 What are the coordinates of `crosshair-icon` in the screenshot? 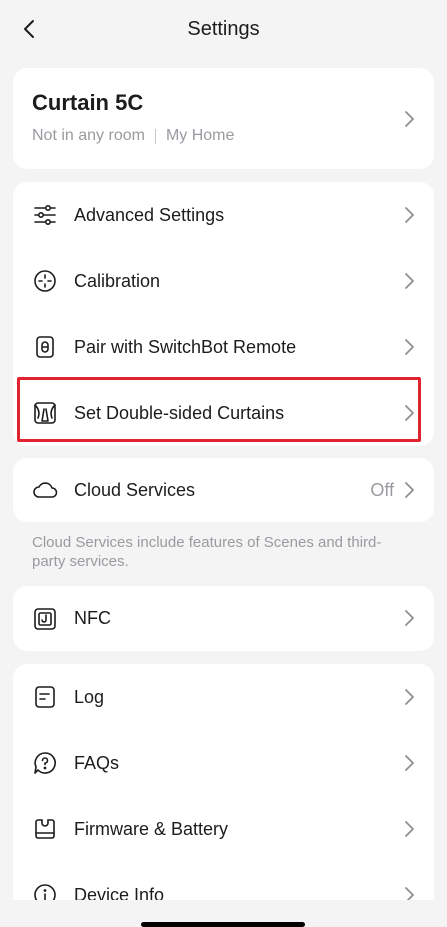 It's located at (45, 281).